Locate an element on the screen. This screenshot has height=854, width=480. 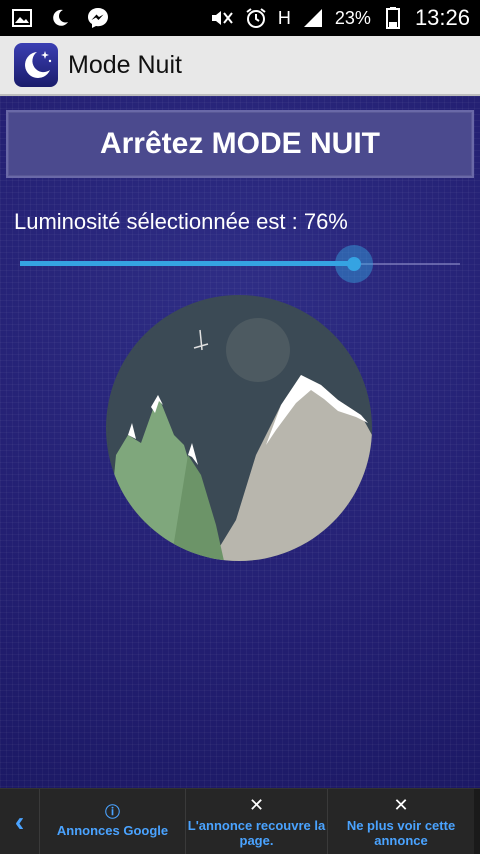
chevron-left-icon: ‹ is located at coordinates (19, 821).